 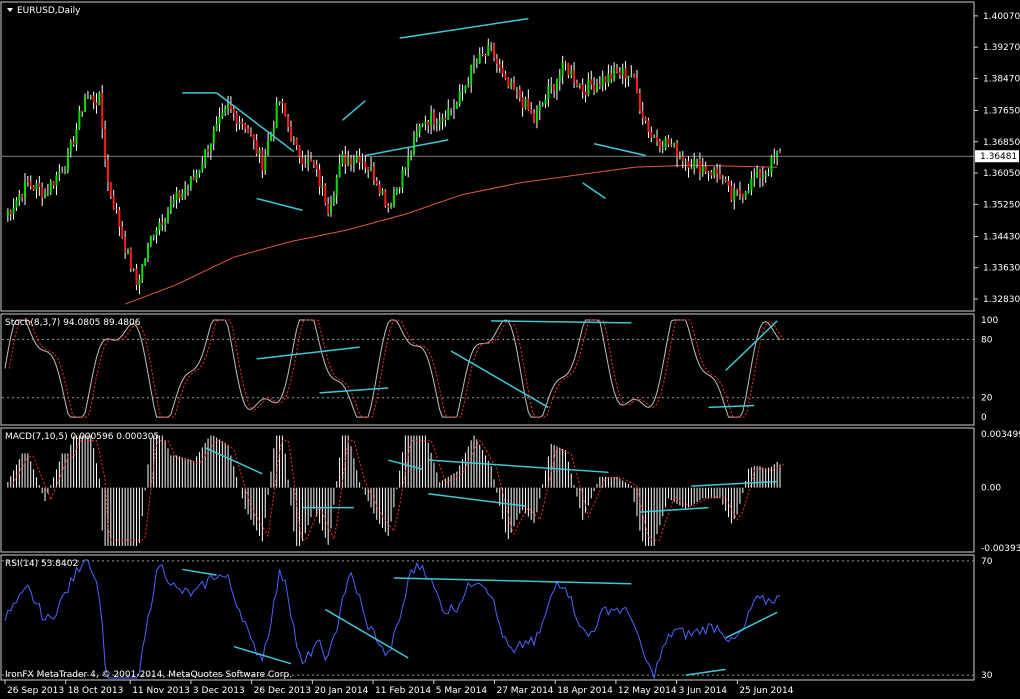 What do you see at coordinates (1001, 143) in the screenshot?
I see `price-tick-label: 1.36850` at bounding box center [1001, 143].